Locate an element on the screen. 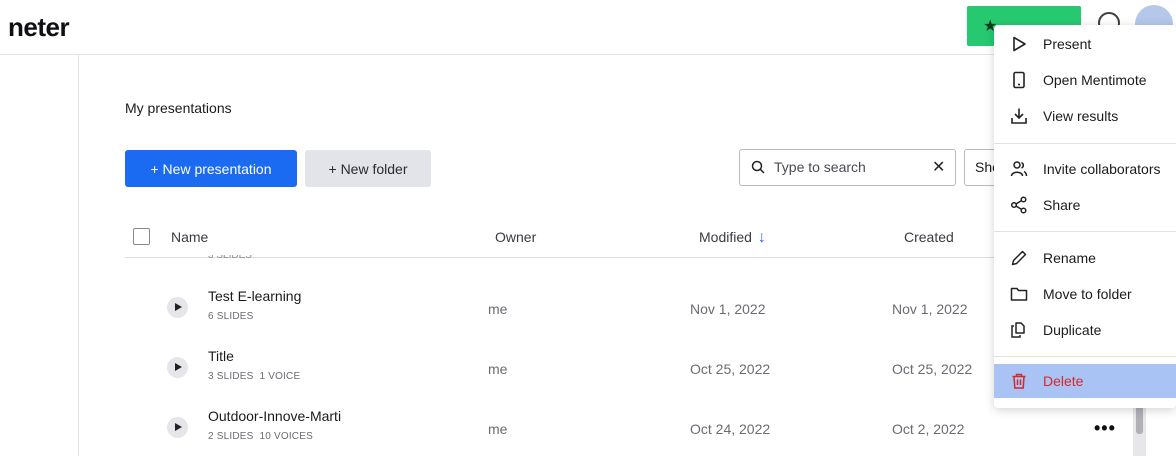 This screenshot has height=456, width=1176. menu-item-view-results: View results is located at coordinates (1085, 116).